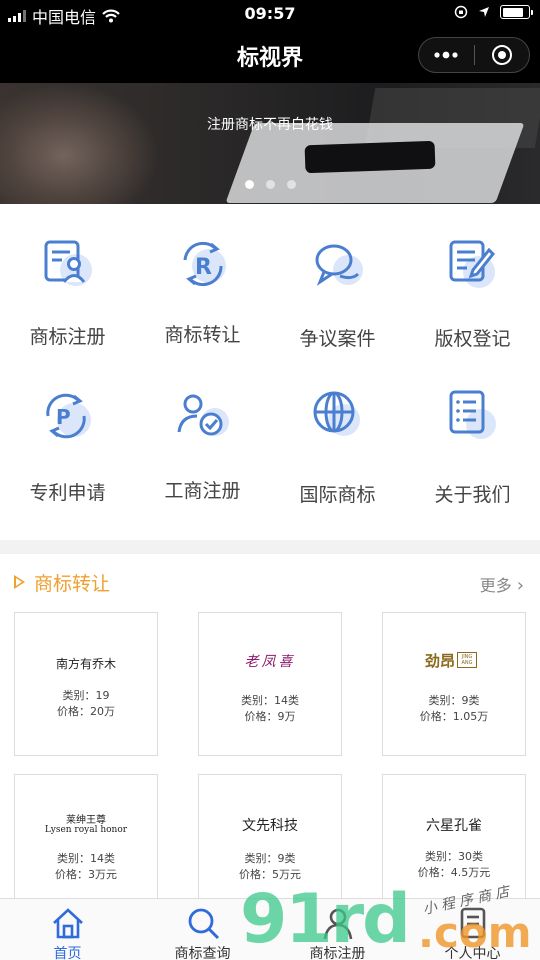 This screenshot has height=960, width=540. I want to click on service-about-us: 关于我们, so click(472, 431).